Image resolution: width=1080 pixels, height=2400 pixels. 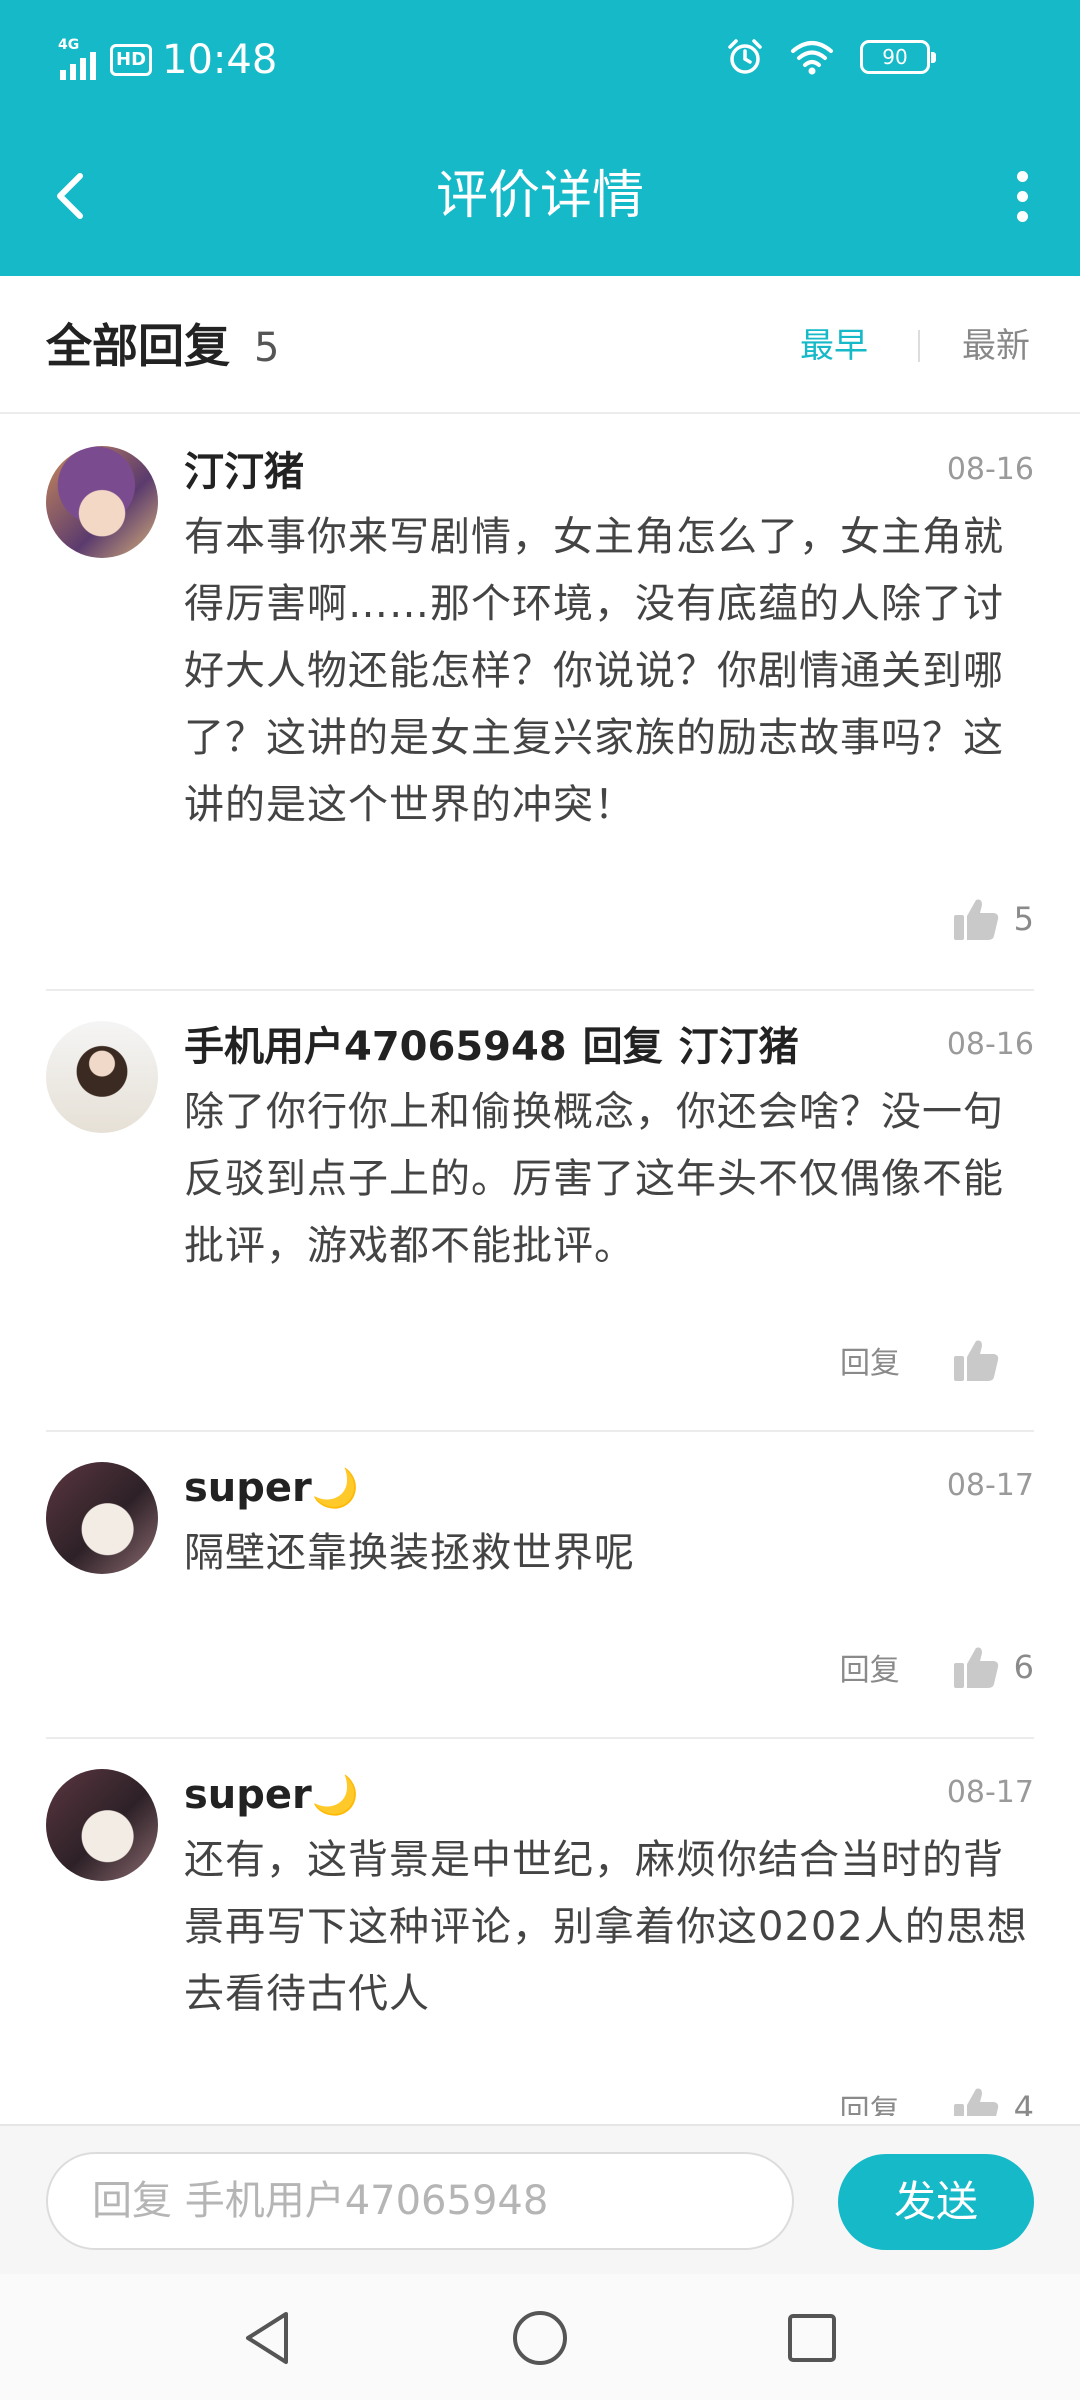 What do you see at coordinates (898, 57) in the screenshot?
I see `battery-indicator: 90` at bounding box center [898, 57].